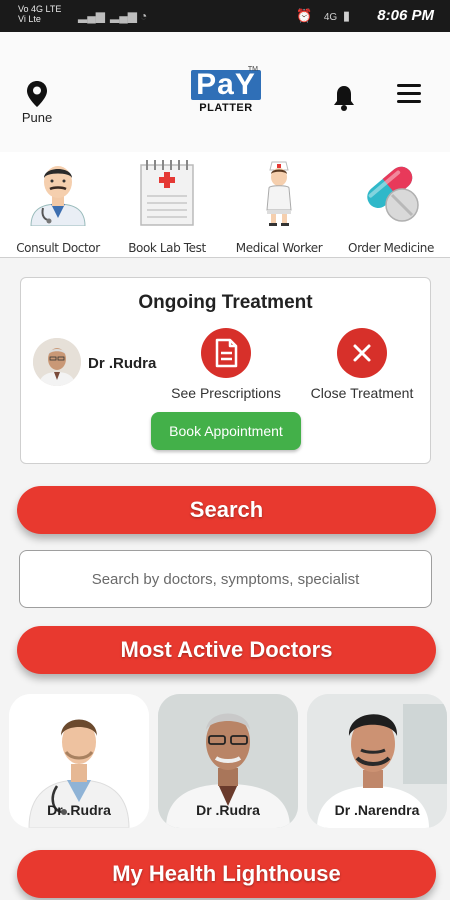 Image resolution: width=450 pixels, height=900 pixels. I want to click on doctor-icon, so click(58, 196).